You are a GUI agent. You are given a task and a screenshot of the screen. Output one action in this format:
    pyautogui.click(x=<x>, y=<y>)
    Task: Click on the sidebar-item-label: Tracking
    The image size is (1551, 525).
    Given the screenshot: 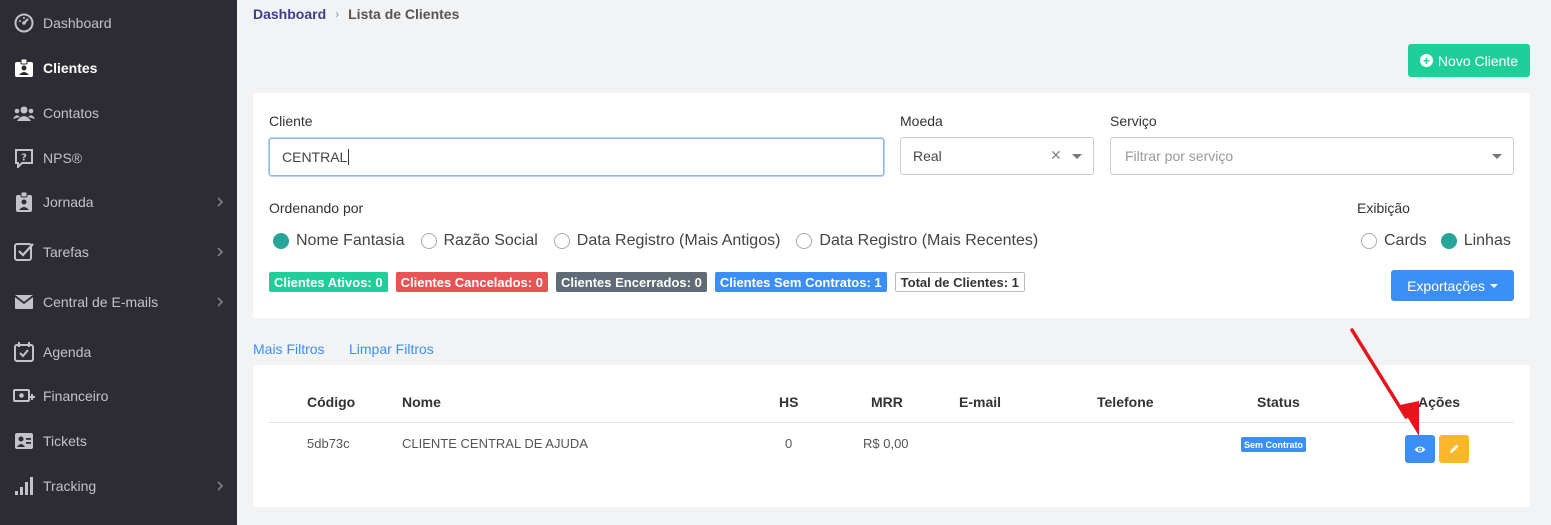 What is the action you would take?
    pyautogui.click(x=70, y=486)
    